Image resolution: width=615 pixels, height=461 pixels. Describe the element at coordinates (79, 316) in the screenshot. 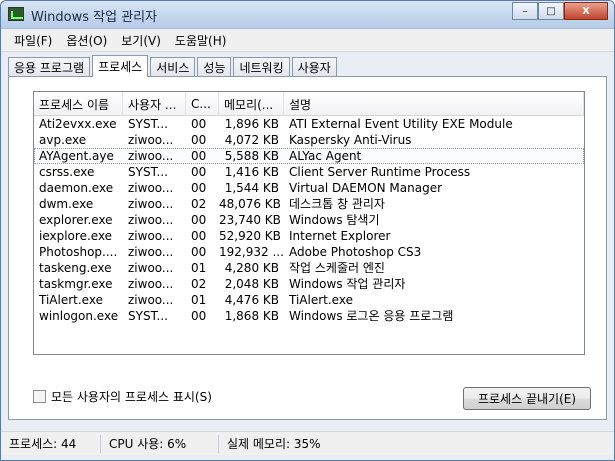

I see `process-name-cell: winlogon.exe` at that location.